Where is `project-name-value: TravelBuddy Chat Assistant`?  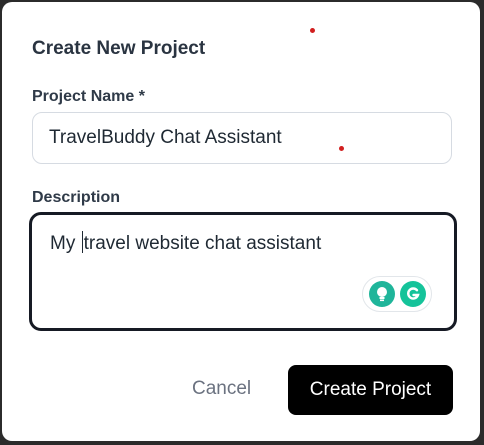 project-name-value: TravelBuddy Chat Assistant is located at coordinates (165, 137).